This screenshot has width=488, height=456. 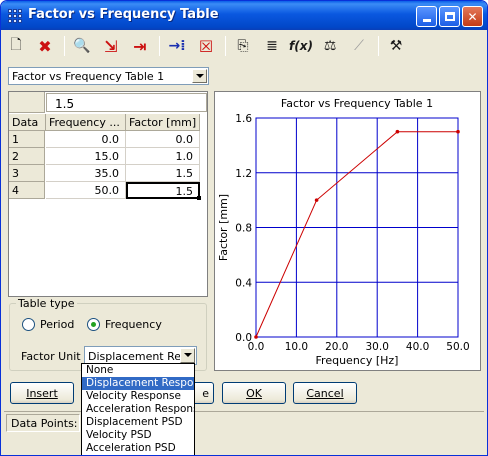 I want to click on radio-frequency-label: Frequency, so click(x=133, y=324).